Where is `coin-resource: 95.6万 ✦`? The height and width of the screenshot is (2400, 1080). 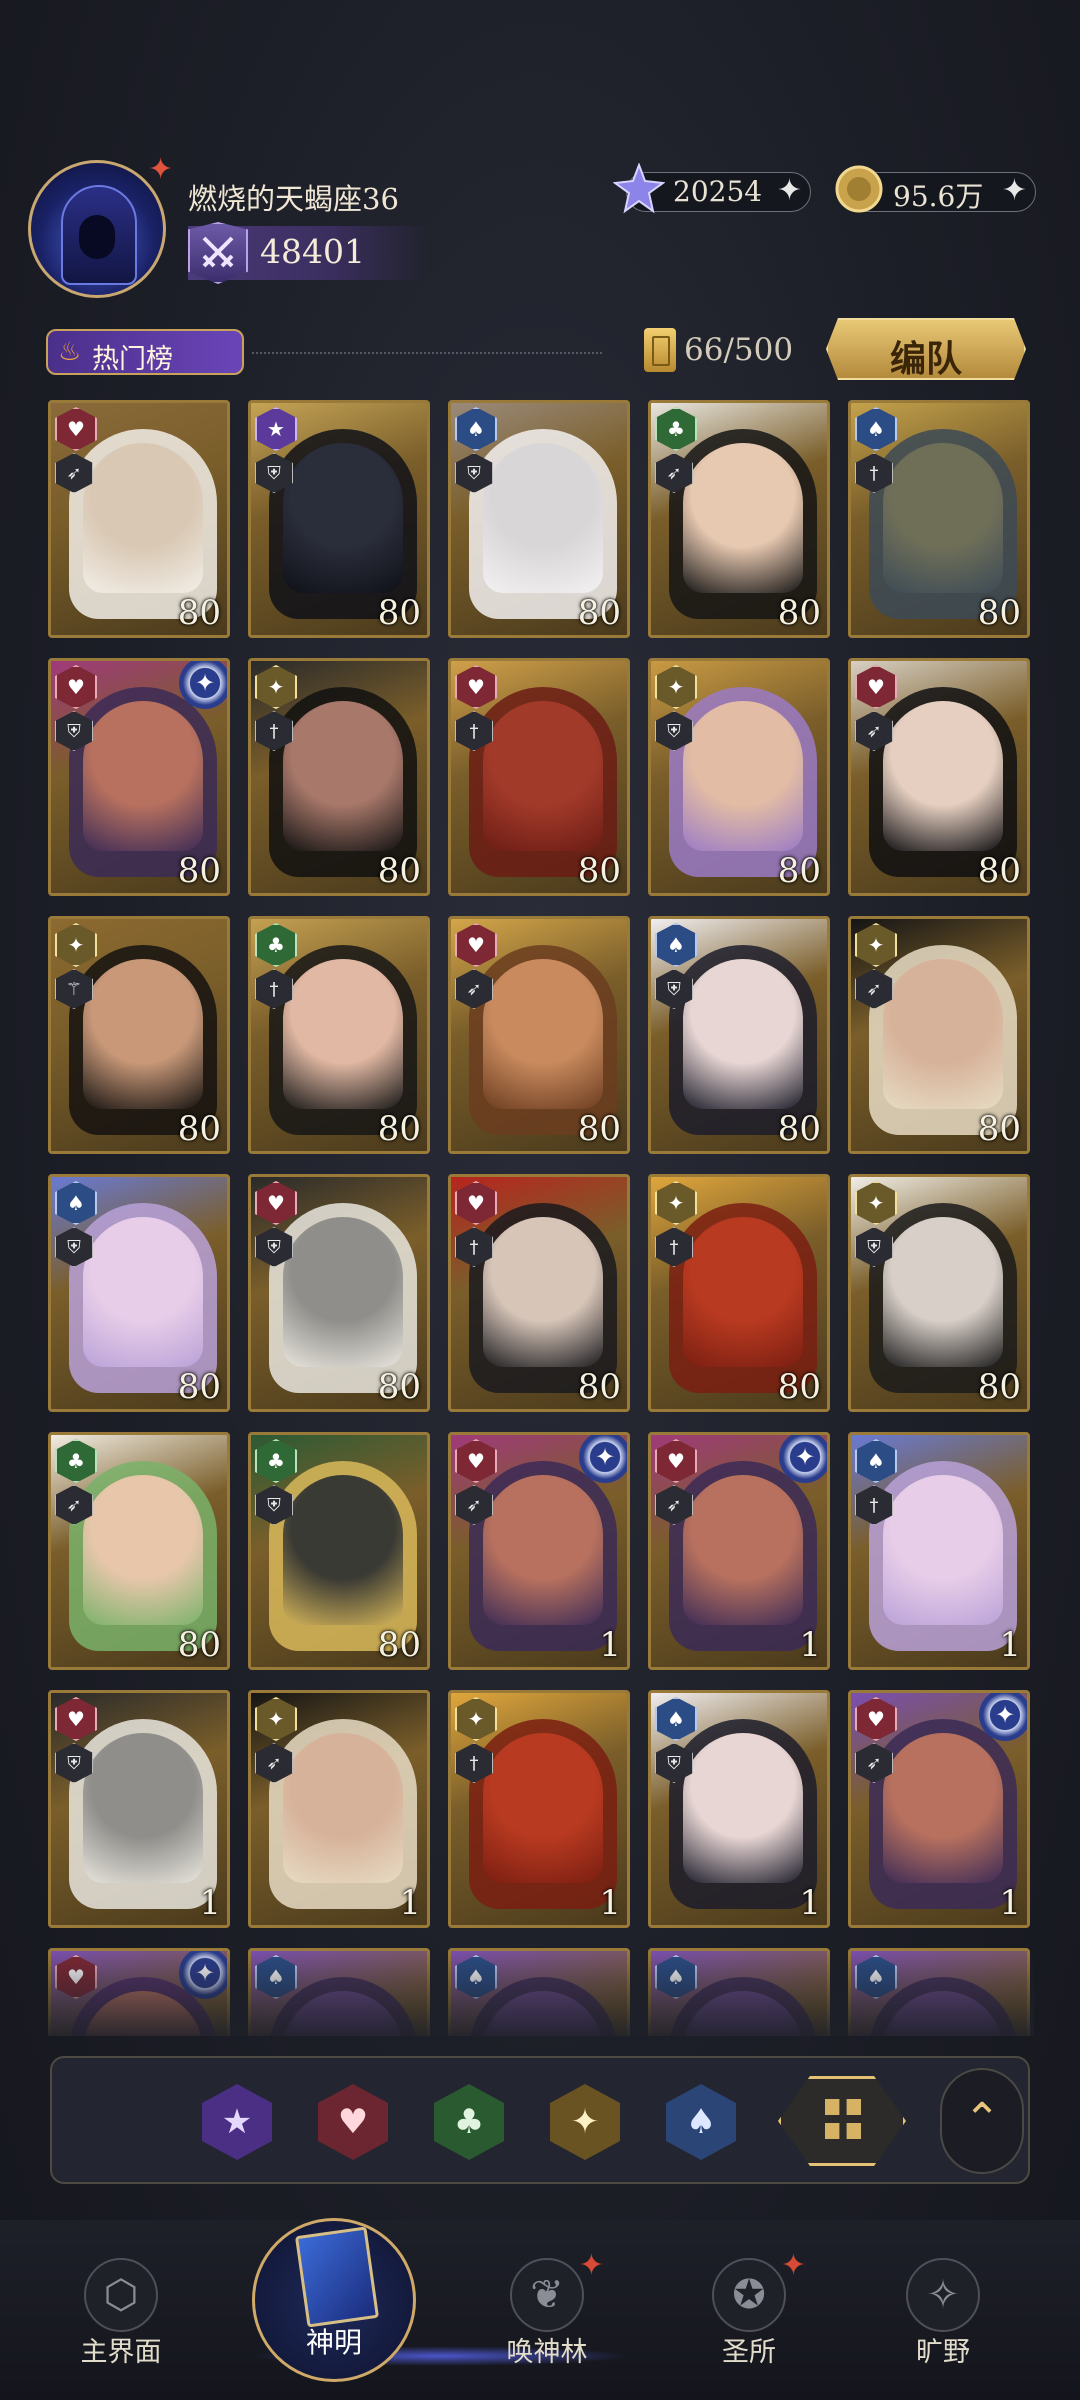 coin-resource: 95.6万 ✦ is located at coordinates (935, 189).